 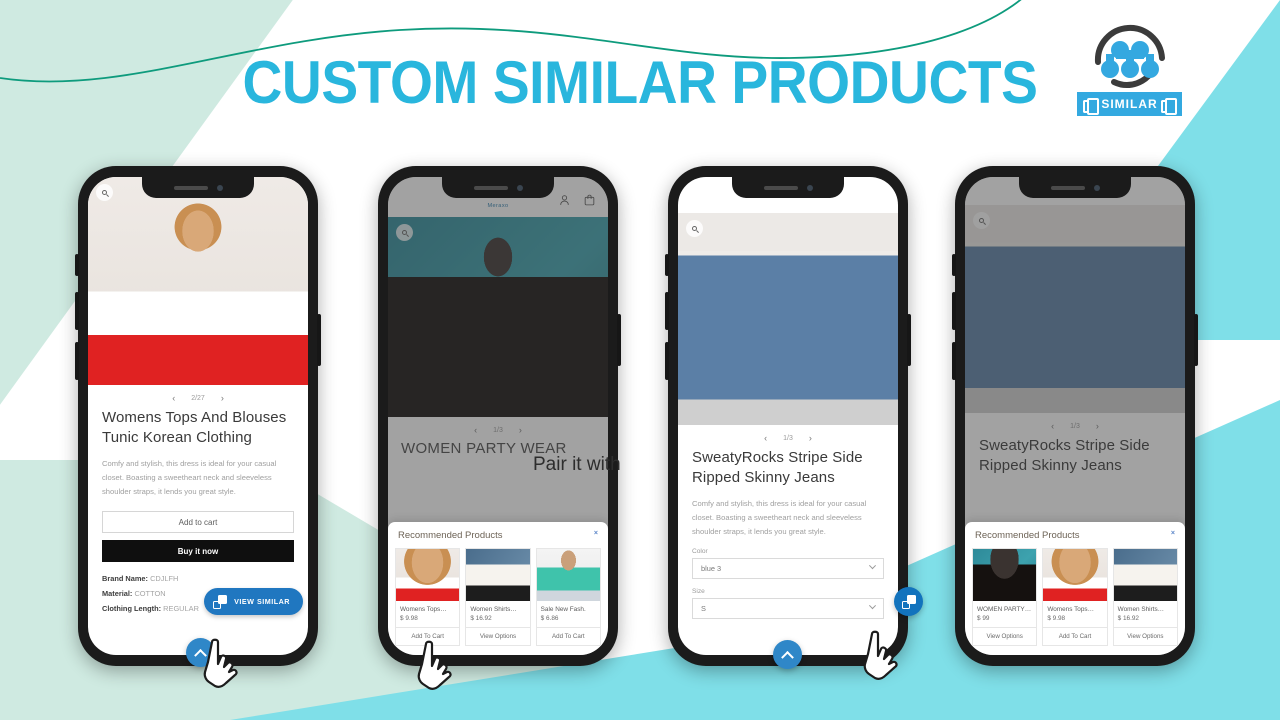 I want to click on recommended-card: WOMEN PARTY… $ 99 View Options, so click(x=1005, y=597).